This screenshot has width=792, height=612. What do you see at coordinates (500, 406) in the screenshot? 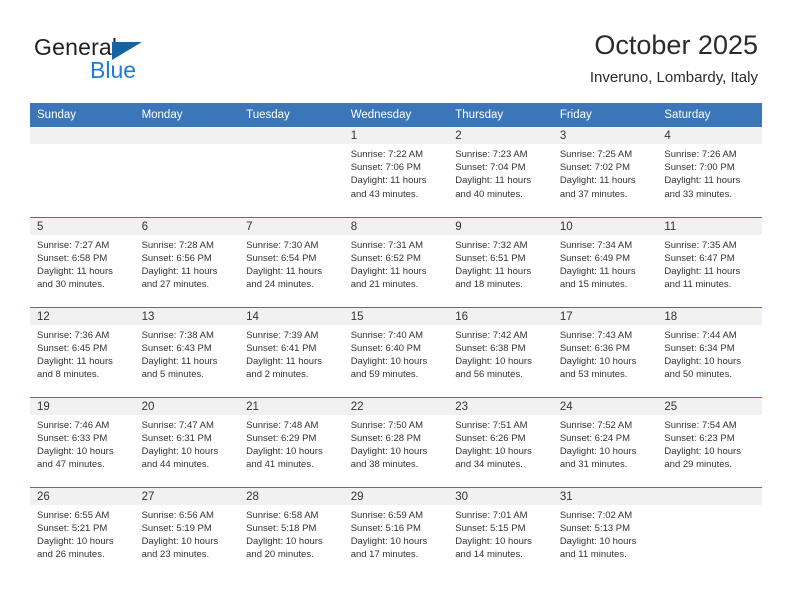
I see `day-number: 23` at bounding box center [500, 406].